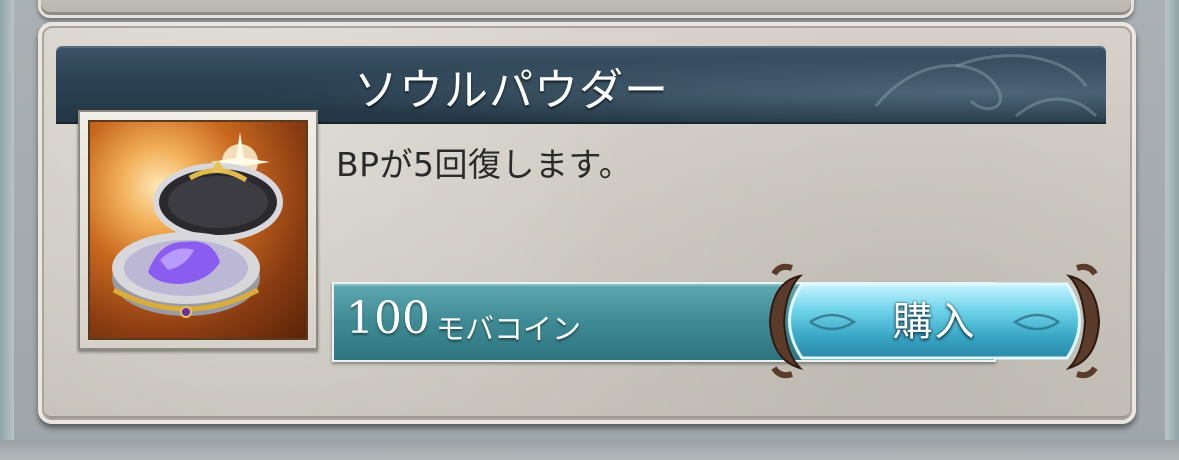  What do you see at coordinates (388, 318) in the screenshot?
I see `price-amount: 100` at bounding box center [388, 318].